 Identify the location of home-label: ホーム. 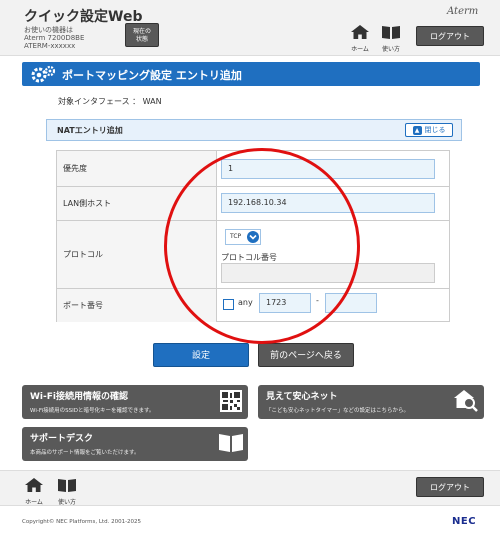
(360, 49).